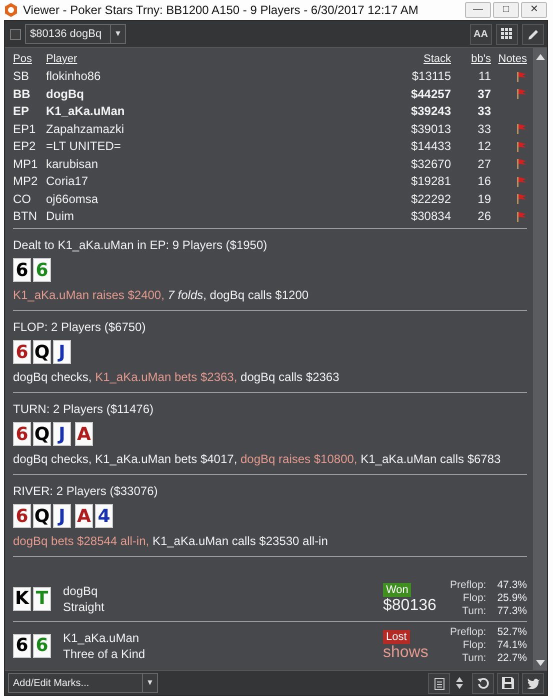 The height and width of the screenshot is (700, 553). What do you see at coordinates (11, 10) in the screenshot?
I see `app-logo-icon` at bounding box center [11, 10].